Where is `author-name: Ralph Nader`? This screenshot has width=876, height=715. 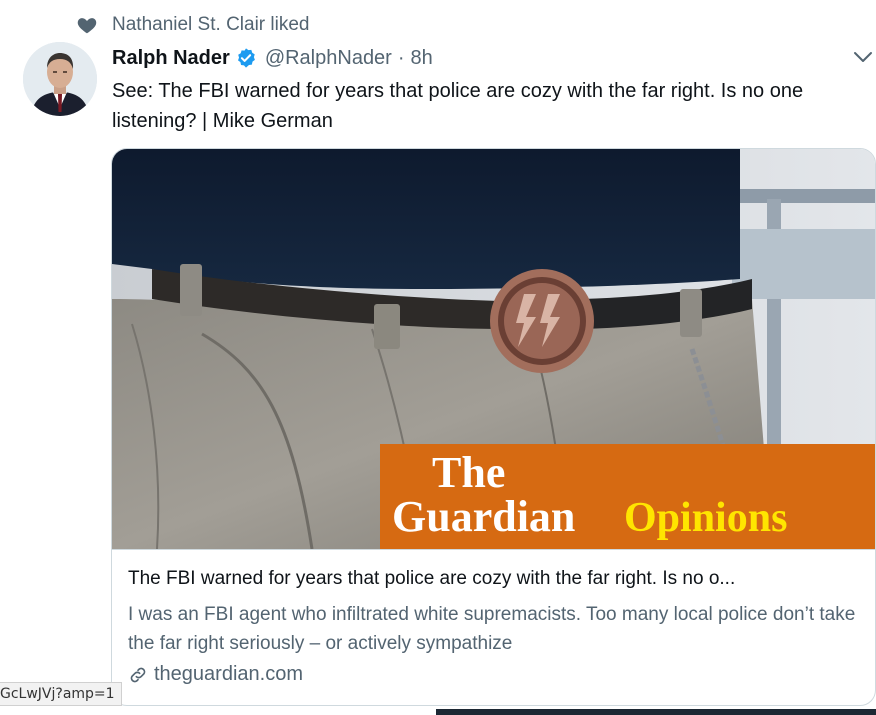
author-name: Ralph Nader is located at coordinates (171, 58).